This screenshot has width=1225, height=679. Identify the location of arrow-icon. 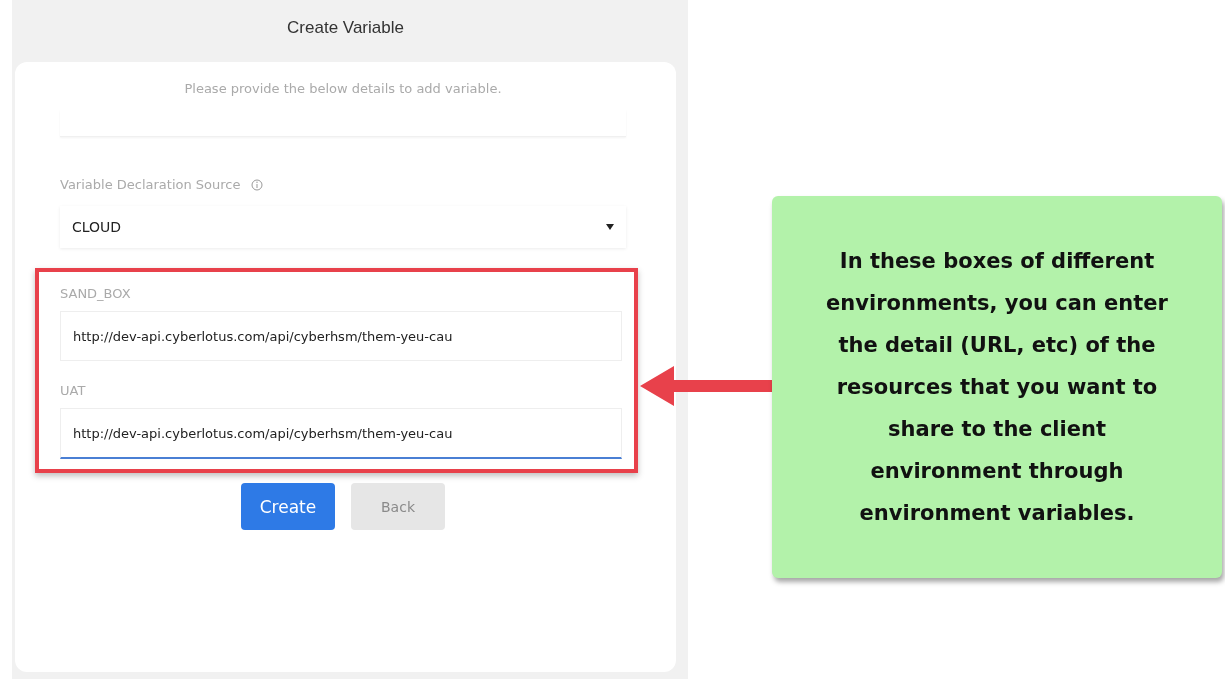
(706, 386).